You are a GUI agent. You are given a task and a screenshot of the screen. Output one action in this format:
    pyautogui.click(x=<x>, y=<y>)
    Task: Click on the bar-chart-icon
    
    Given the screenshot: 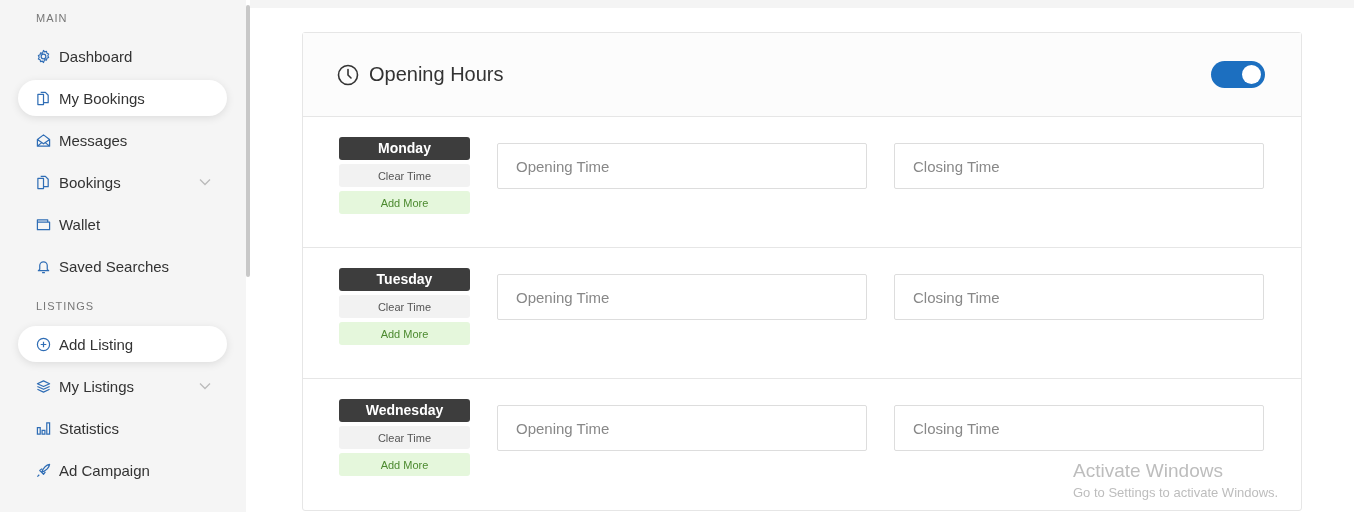 What is the action you would take?
    pyautogui.click(x=43, y=428)
    